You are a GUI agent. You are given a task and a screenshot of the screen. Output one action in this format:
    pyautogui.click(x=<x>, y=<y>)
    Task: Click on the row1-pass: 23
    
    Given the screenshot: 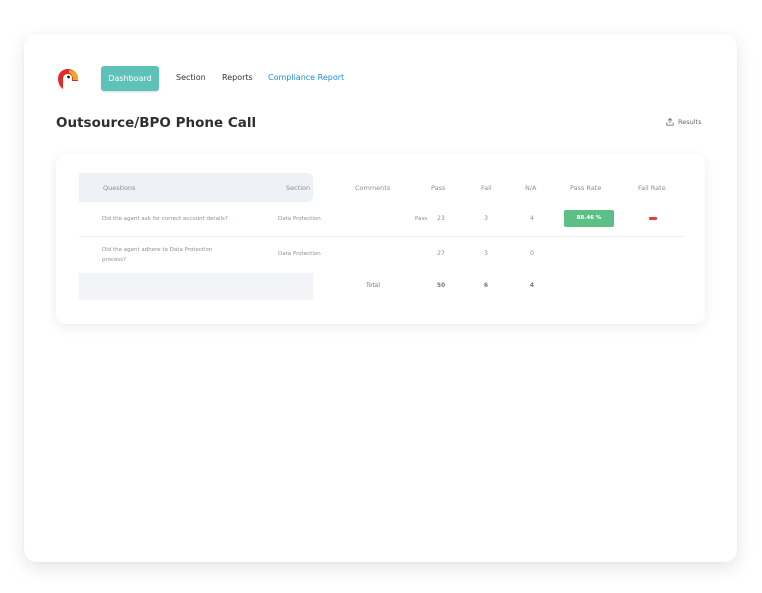 What is the action you would take?
    pyautogui.click(x=441, y=218)
    